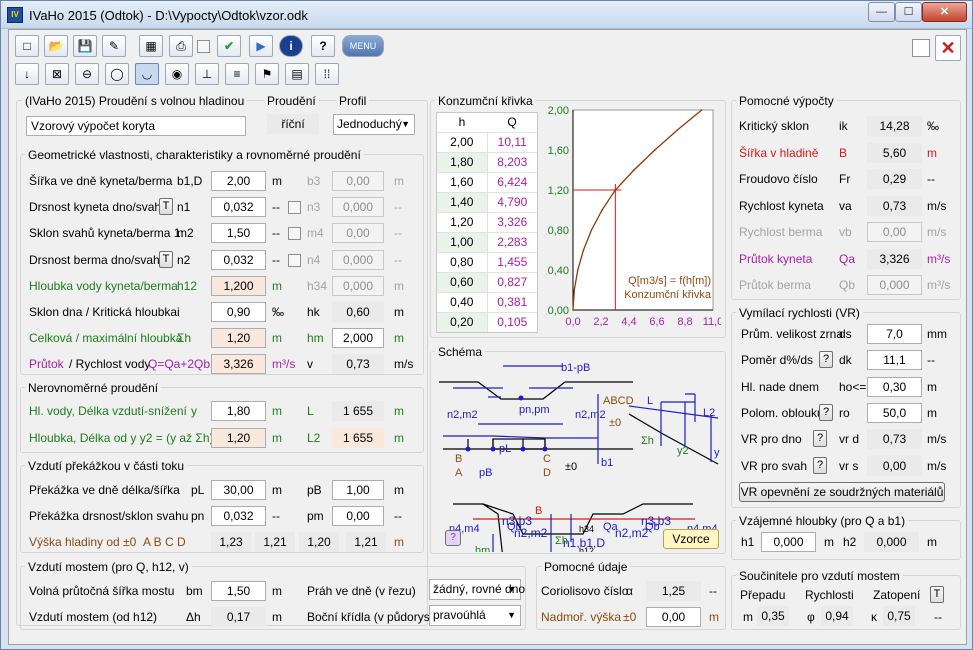 The height and width of the screenshot is (650, 973). I want to click on edit-icon: ✎, so click(114, 46).